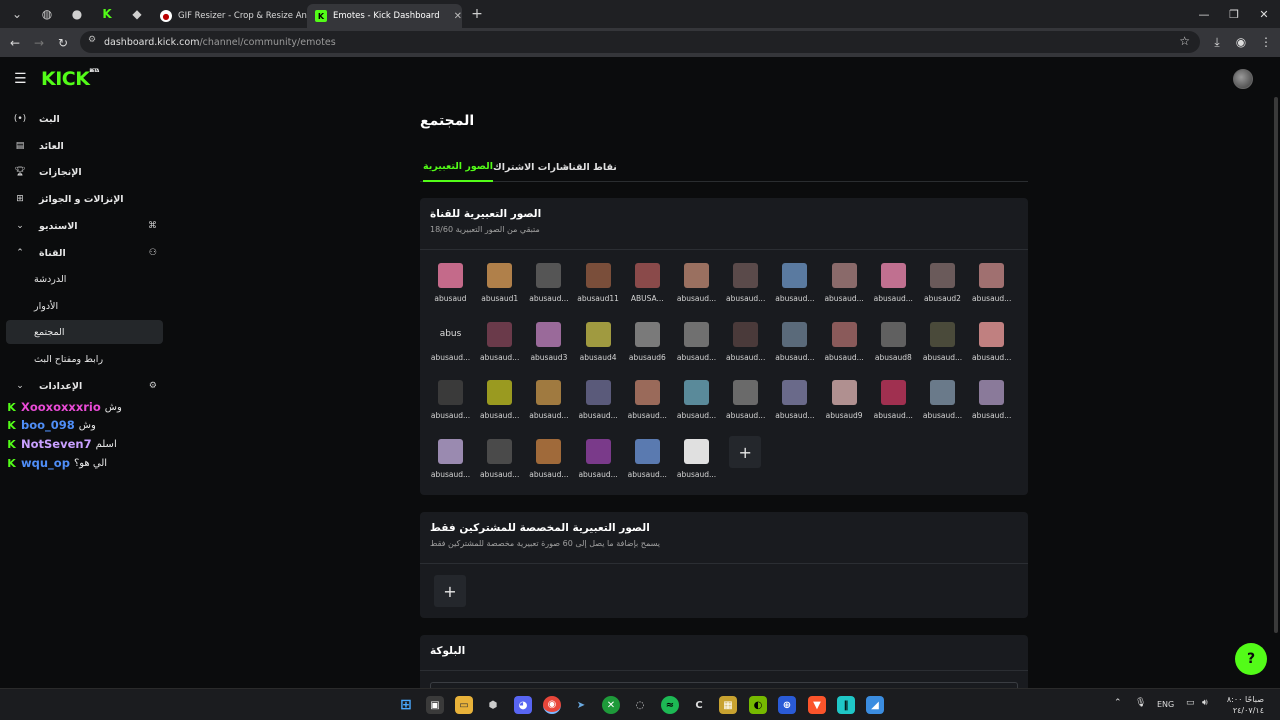 This screenshot has width=1280, height=720. Describe the element at coordinates (84, 172) in the screenshot. I see `sidebar-item-achievements: 🏆︎ الإنجازات` at that location.